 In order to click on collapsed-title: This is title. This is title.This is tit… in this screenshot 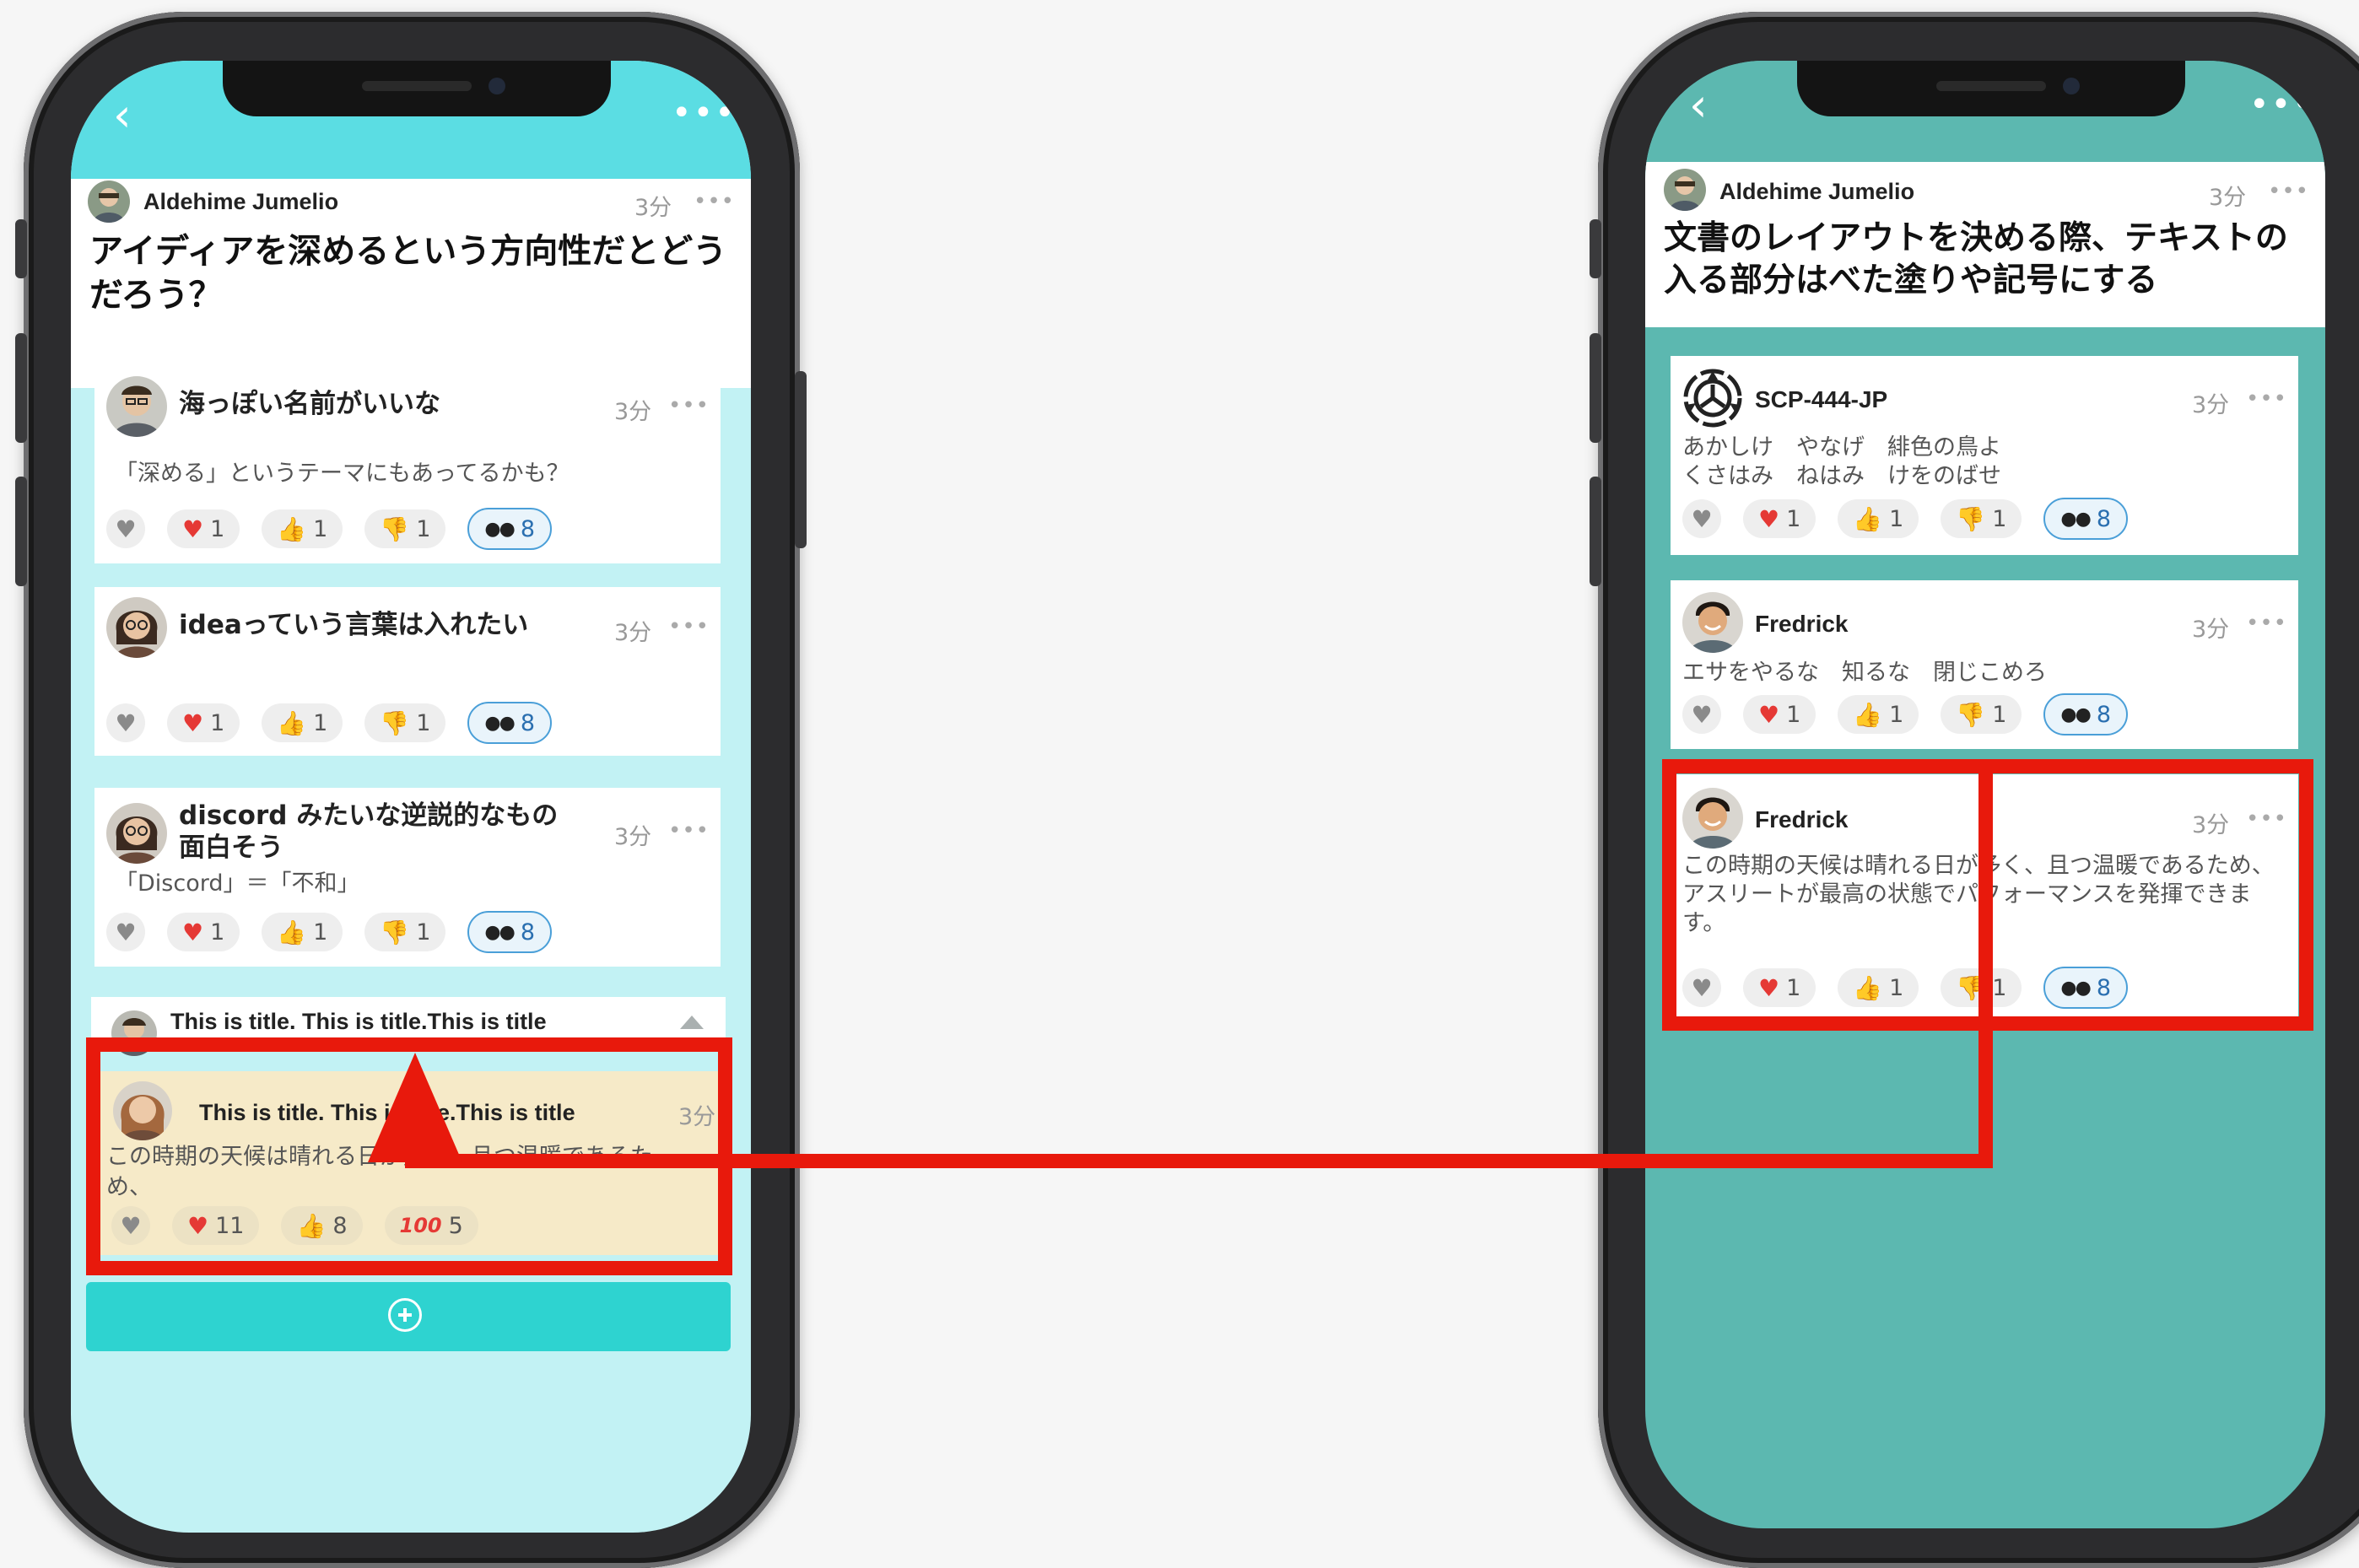, I will do `click(359, 1021)`.